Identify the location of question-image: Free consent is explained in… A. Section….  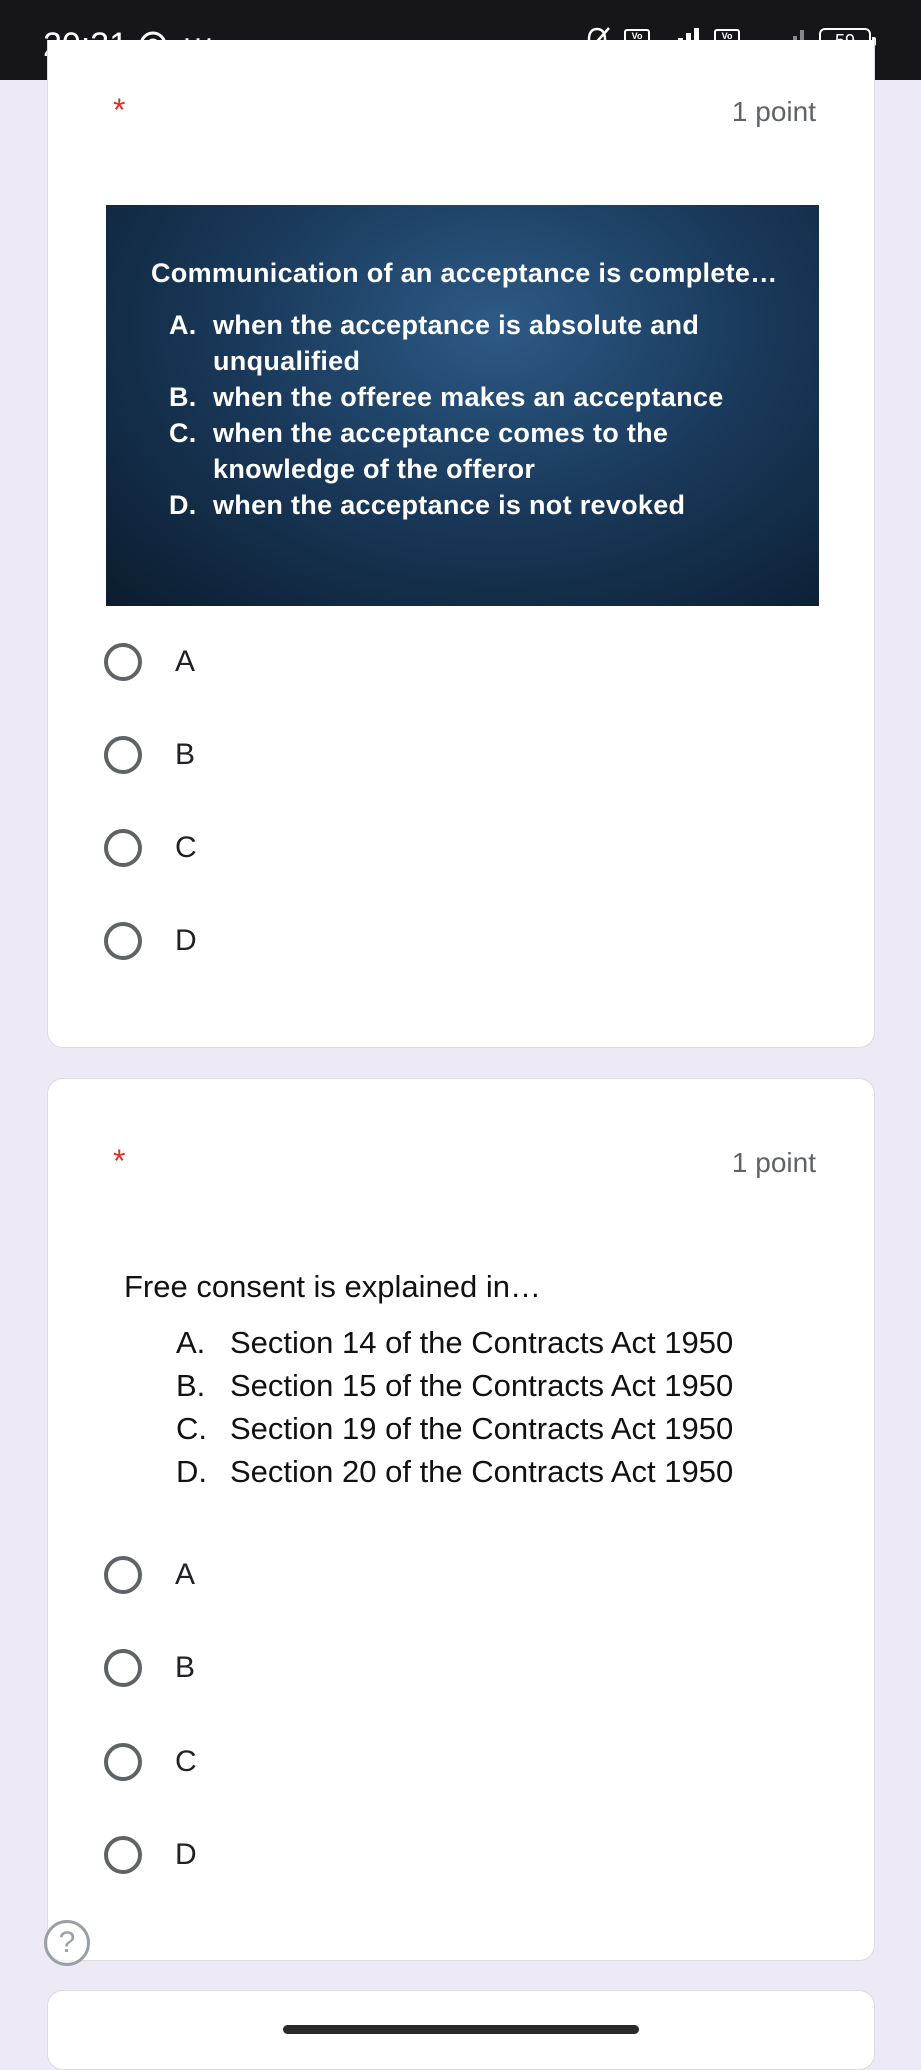
(428, 1380).